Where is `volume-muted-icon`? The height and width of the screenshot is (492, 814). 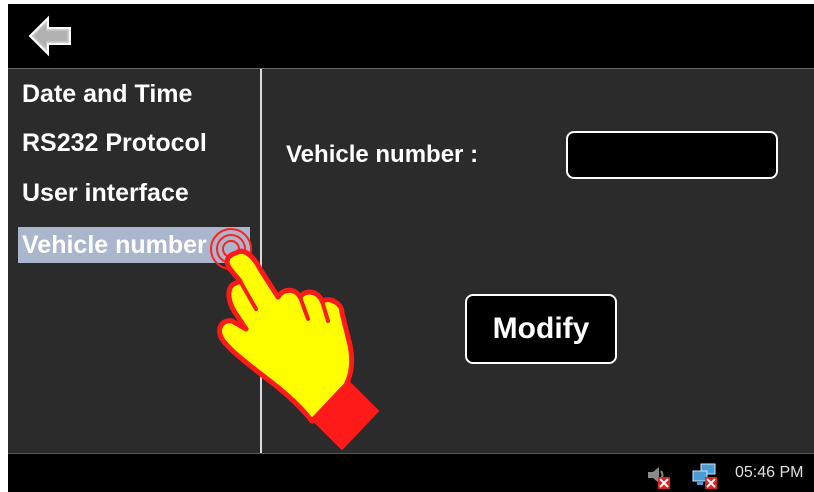 volume-muted-icon is located at coordinates (658, 476).